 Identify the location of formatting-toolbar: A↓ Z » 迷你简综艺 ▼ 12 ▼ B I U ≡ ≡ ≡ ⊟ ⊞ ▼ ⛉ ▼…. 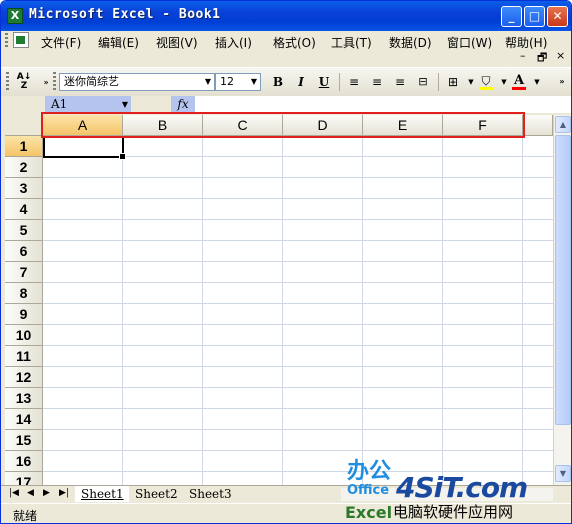
(286, 82).